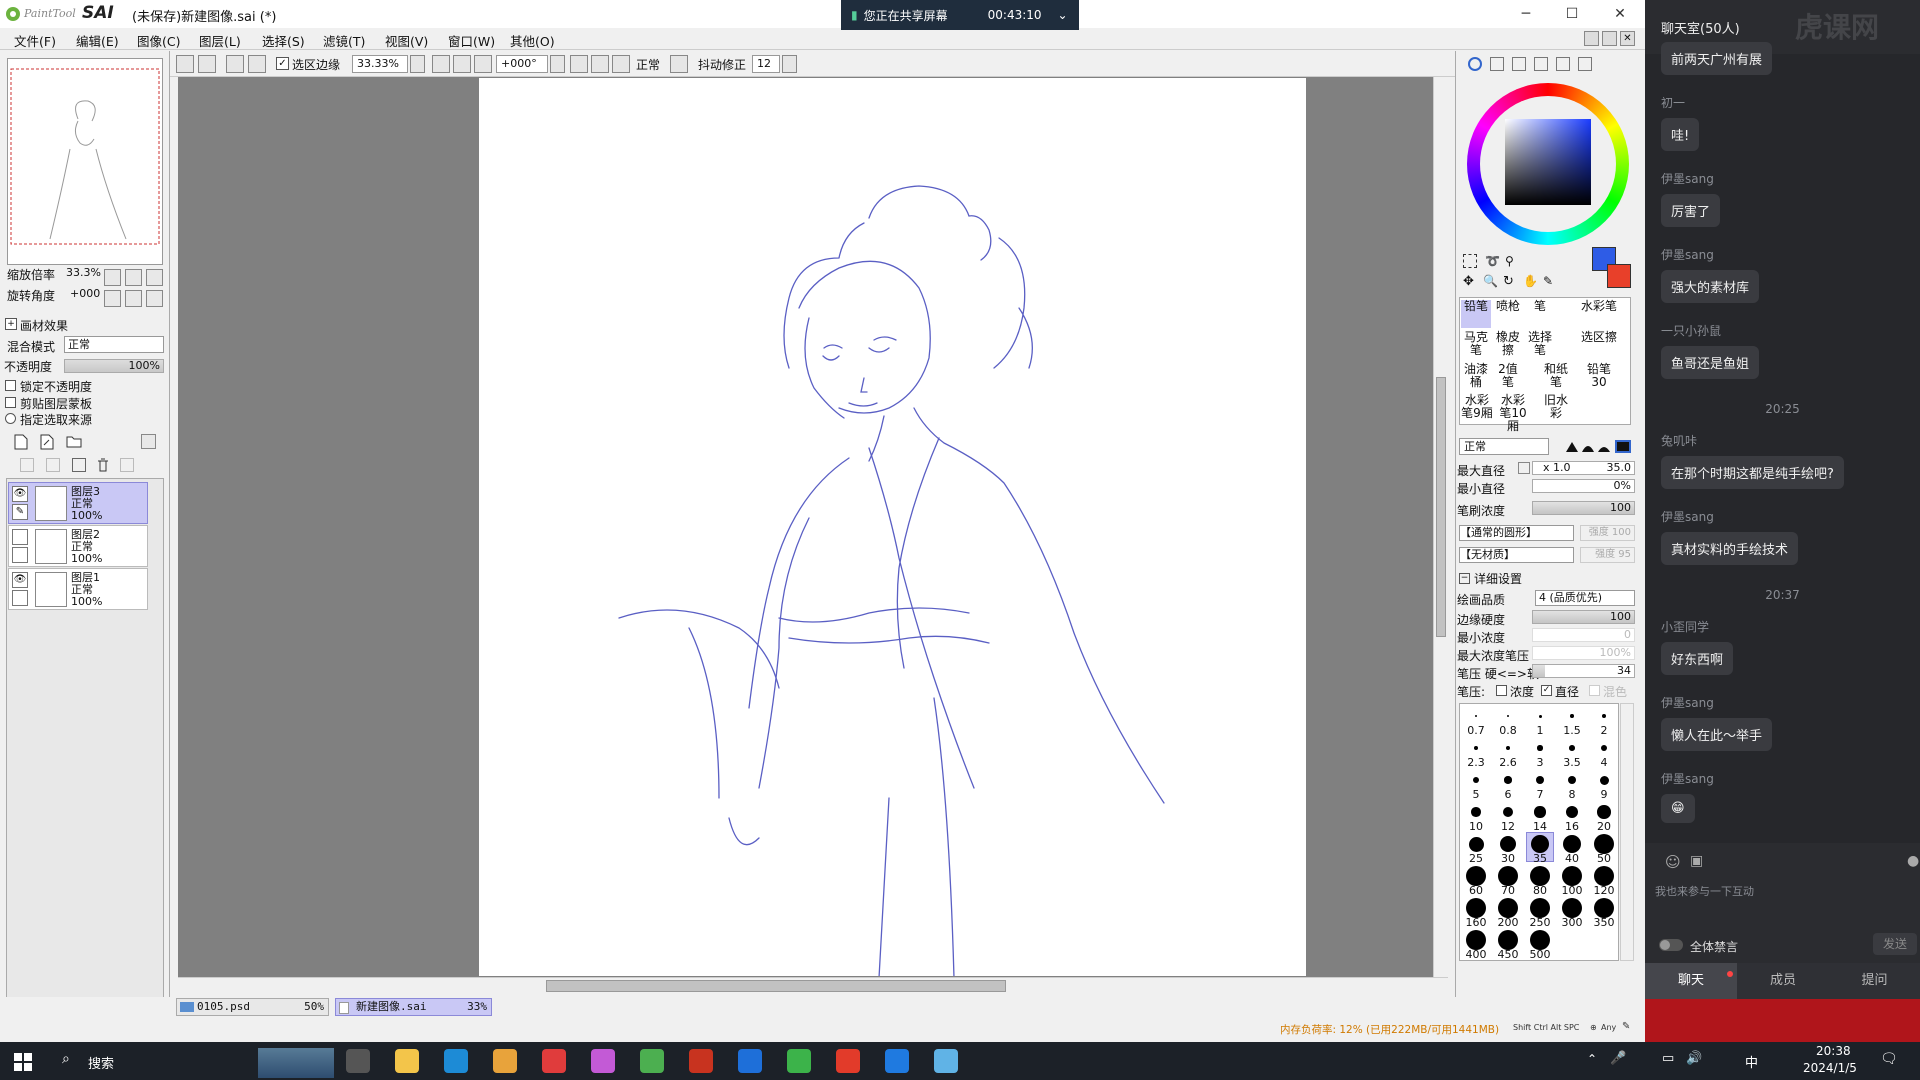 Image resolution: width=1920 pixels, height=1080 pixels. I want to click on taskbar-search-label: 搜索, so click(101, 1062).